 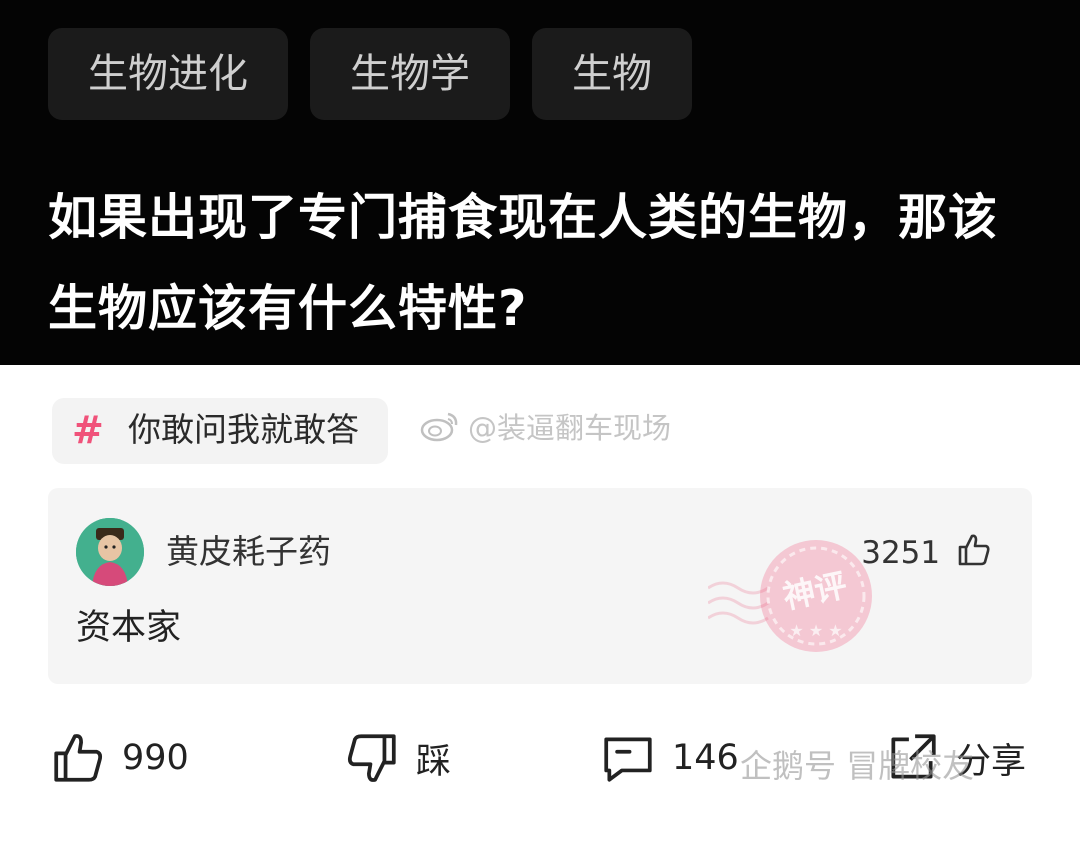 What do you see at coordinates (88, 430) in the screenshot?
I see `hashtag-icon: #` at bounding box center [88, 430].